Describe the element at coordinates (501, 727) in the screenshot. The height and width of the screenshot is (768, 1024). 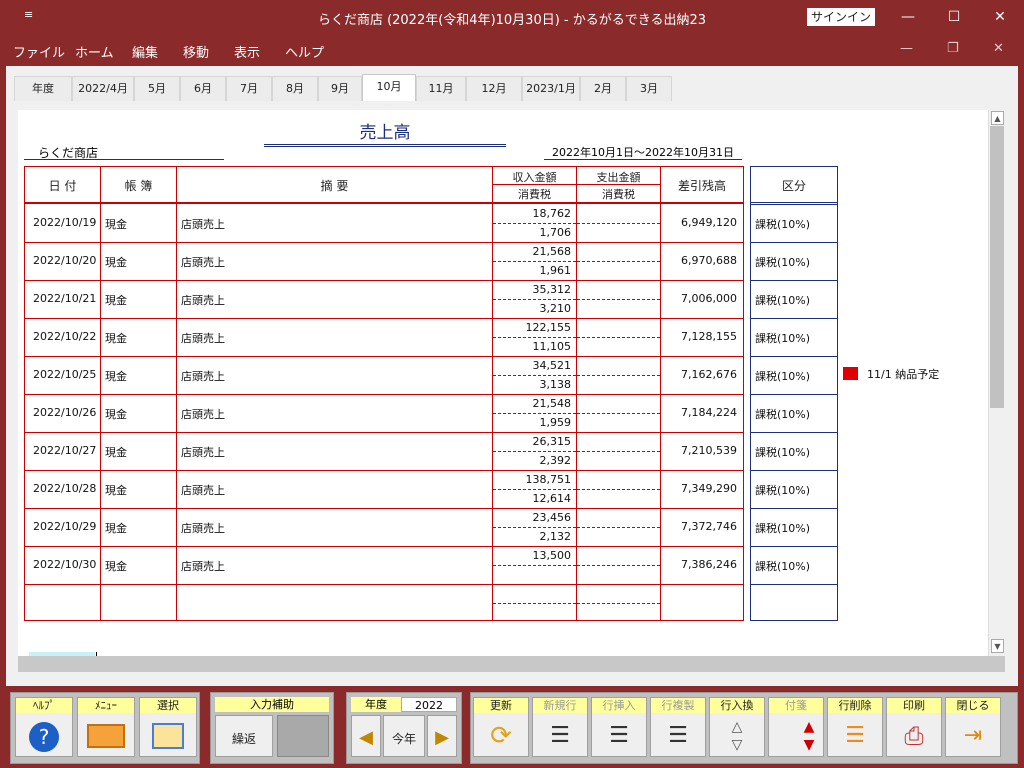
I see `refresh-button: 更新 ⟳` at that location.